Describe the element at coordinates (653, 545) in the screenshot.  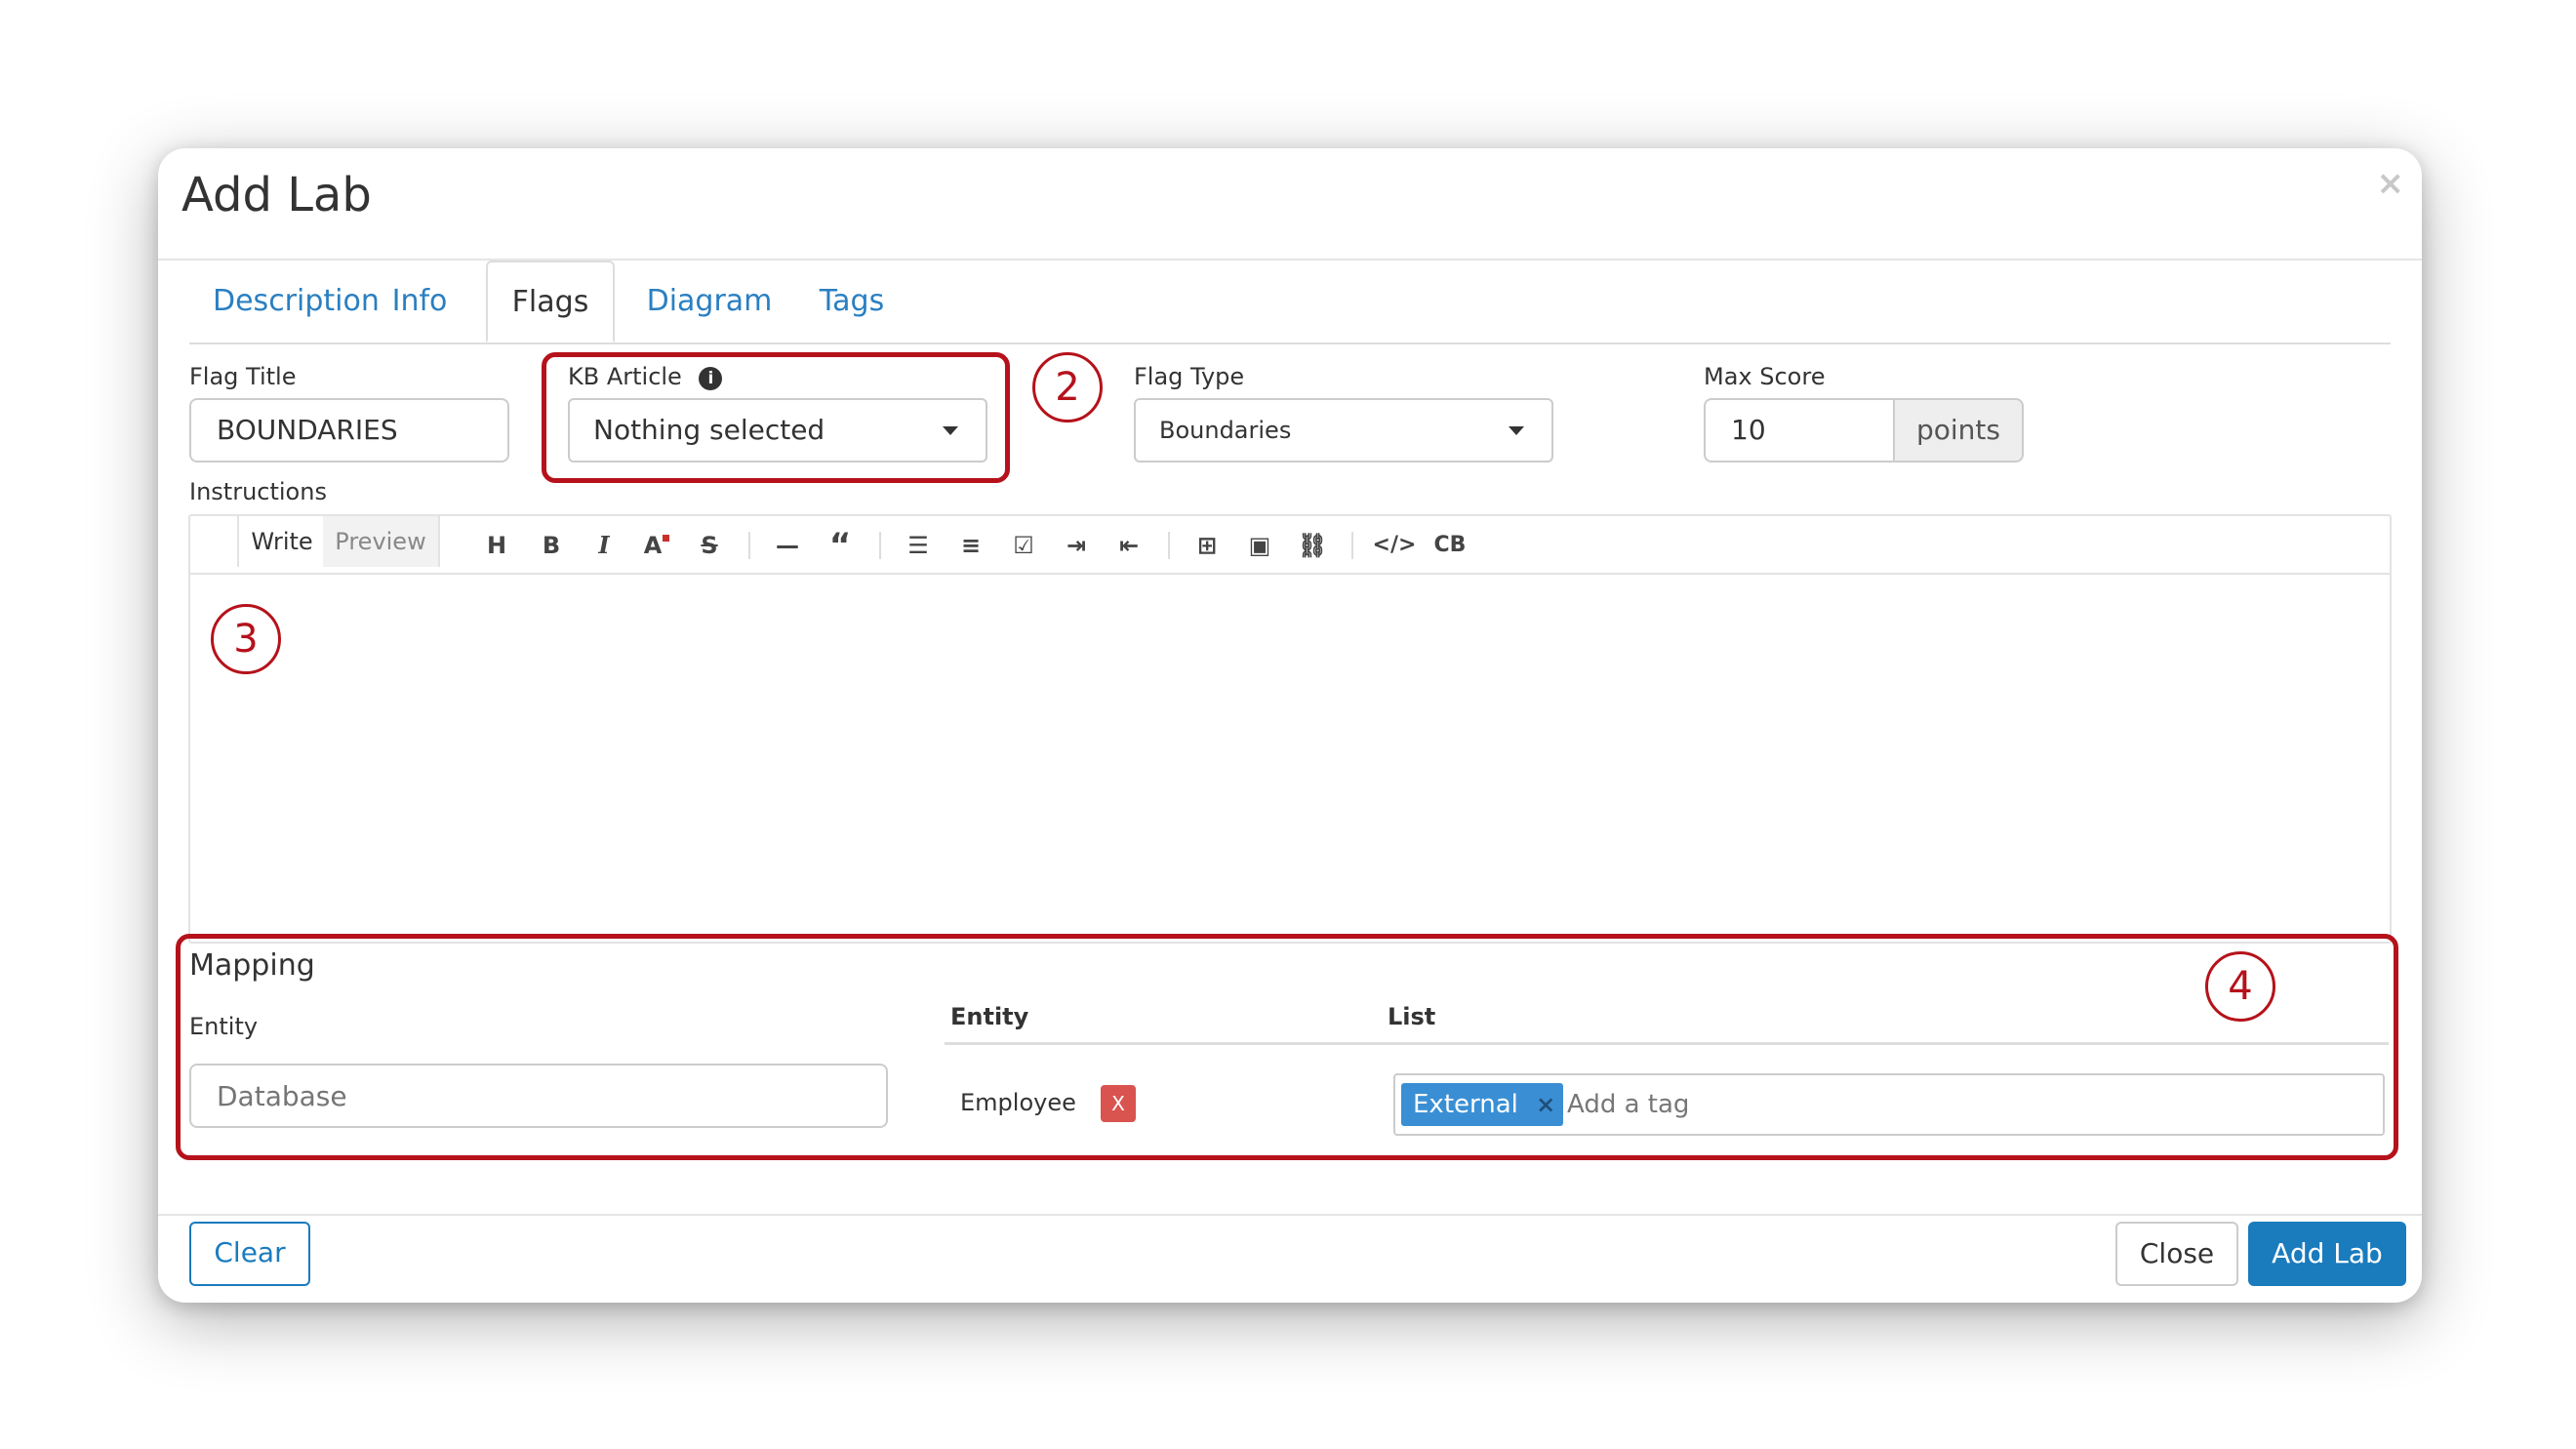
I see `text-color-glyph: A` at that location.